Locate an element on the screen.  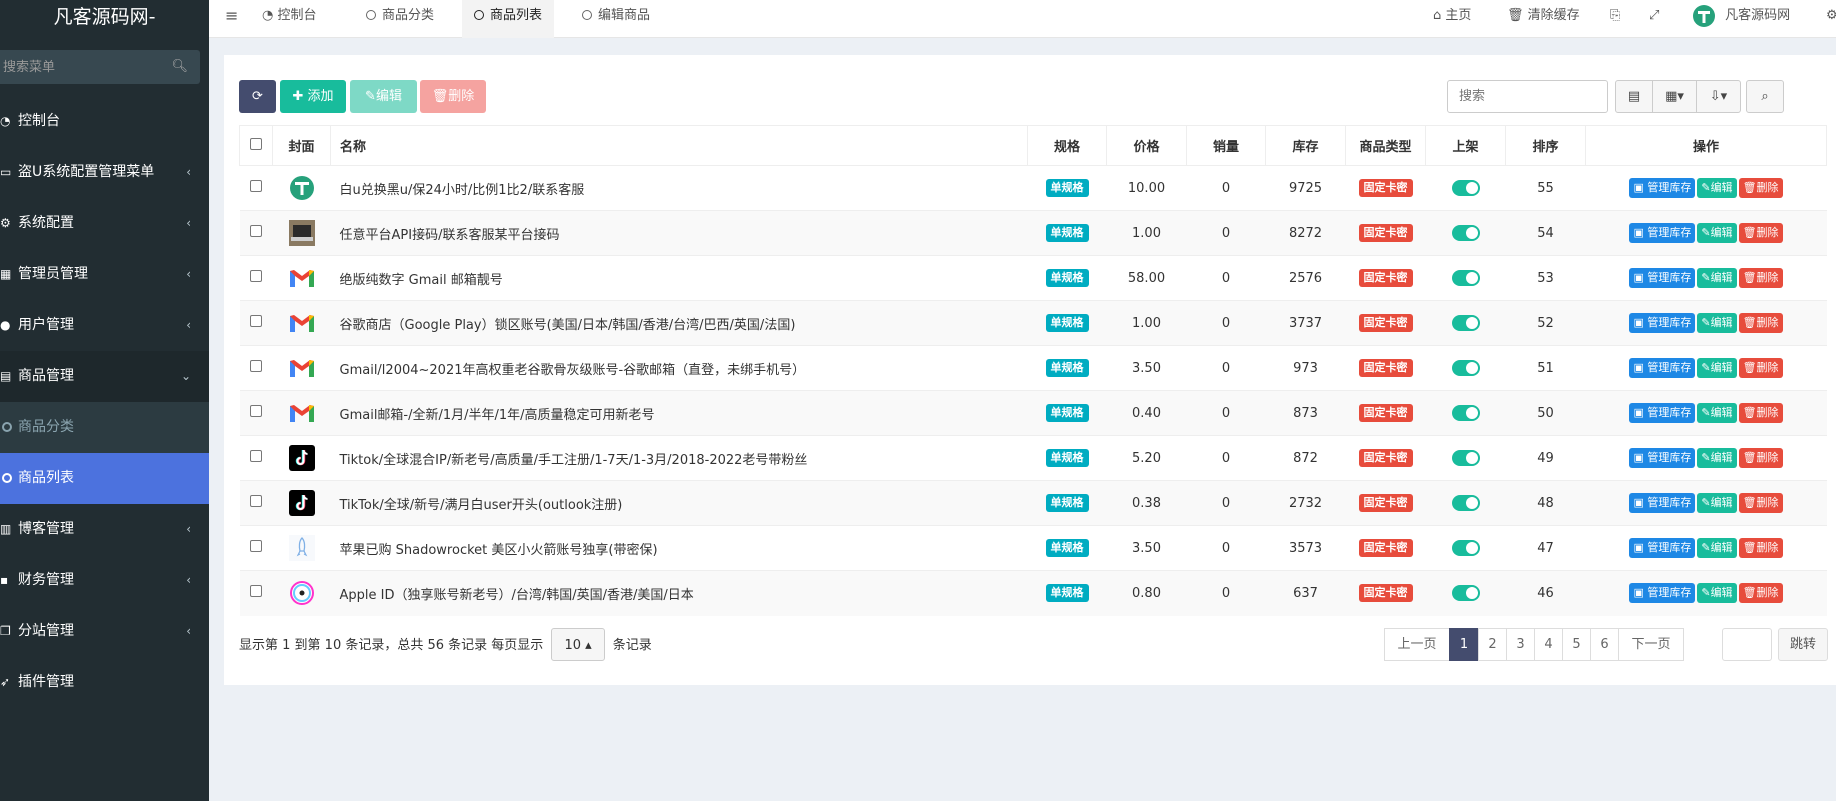
export-button: ⇩▾ is located at coordinates (1718, 96).